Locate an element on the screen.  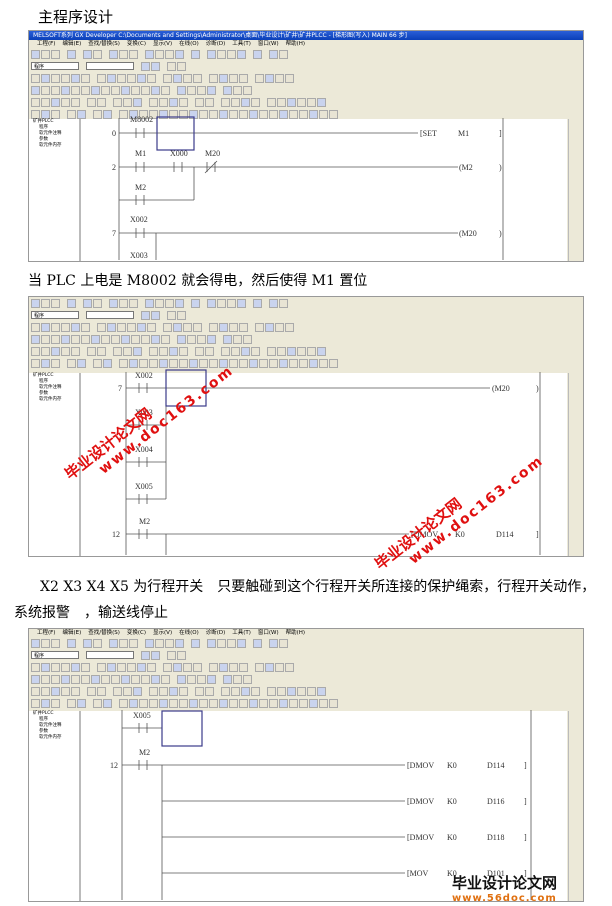
operand: D116 is located at coordinates (495, 801).